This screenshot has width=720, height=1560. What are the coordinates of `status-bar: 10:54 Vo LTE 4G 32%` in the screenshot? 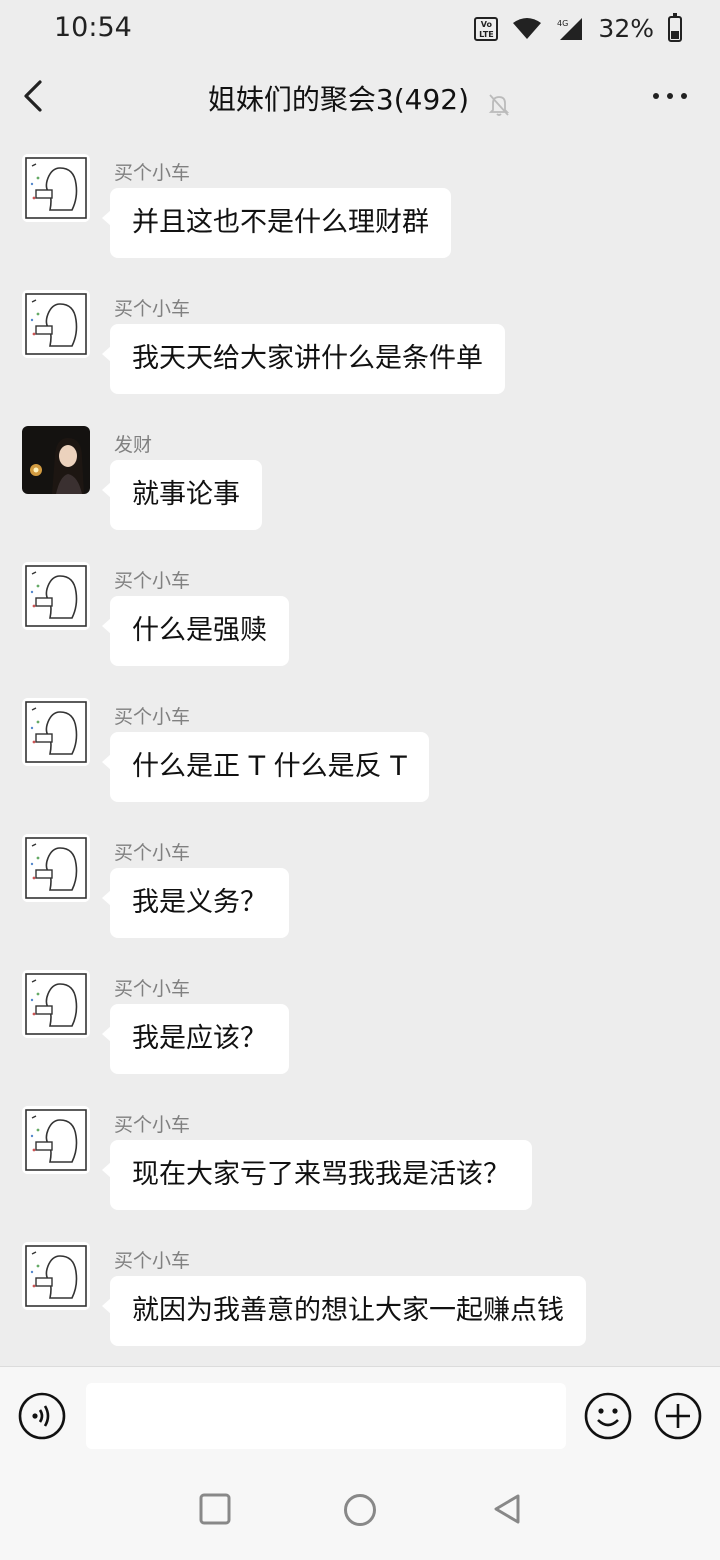 It's located at (360, 31).